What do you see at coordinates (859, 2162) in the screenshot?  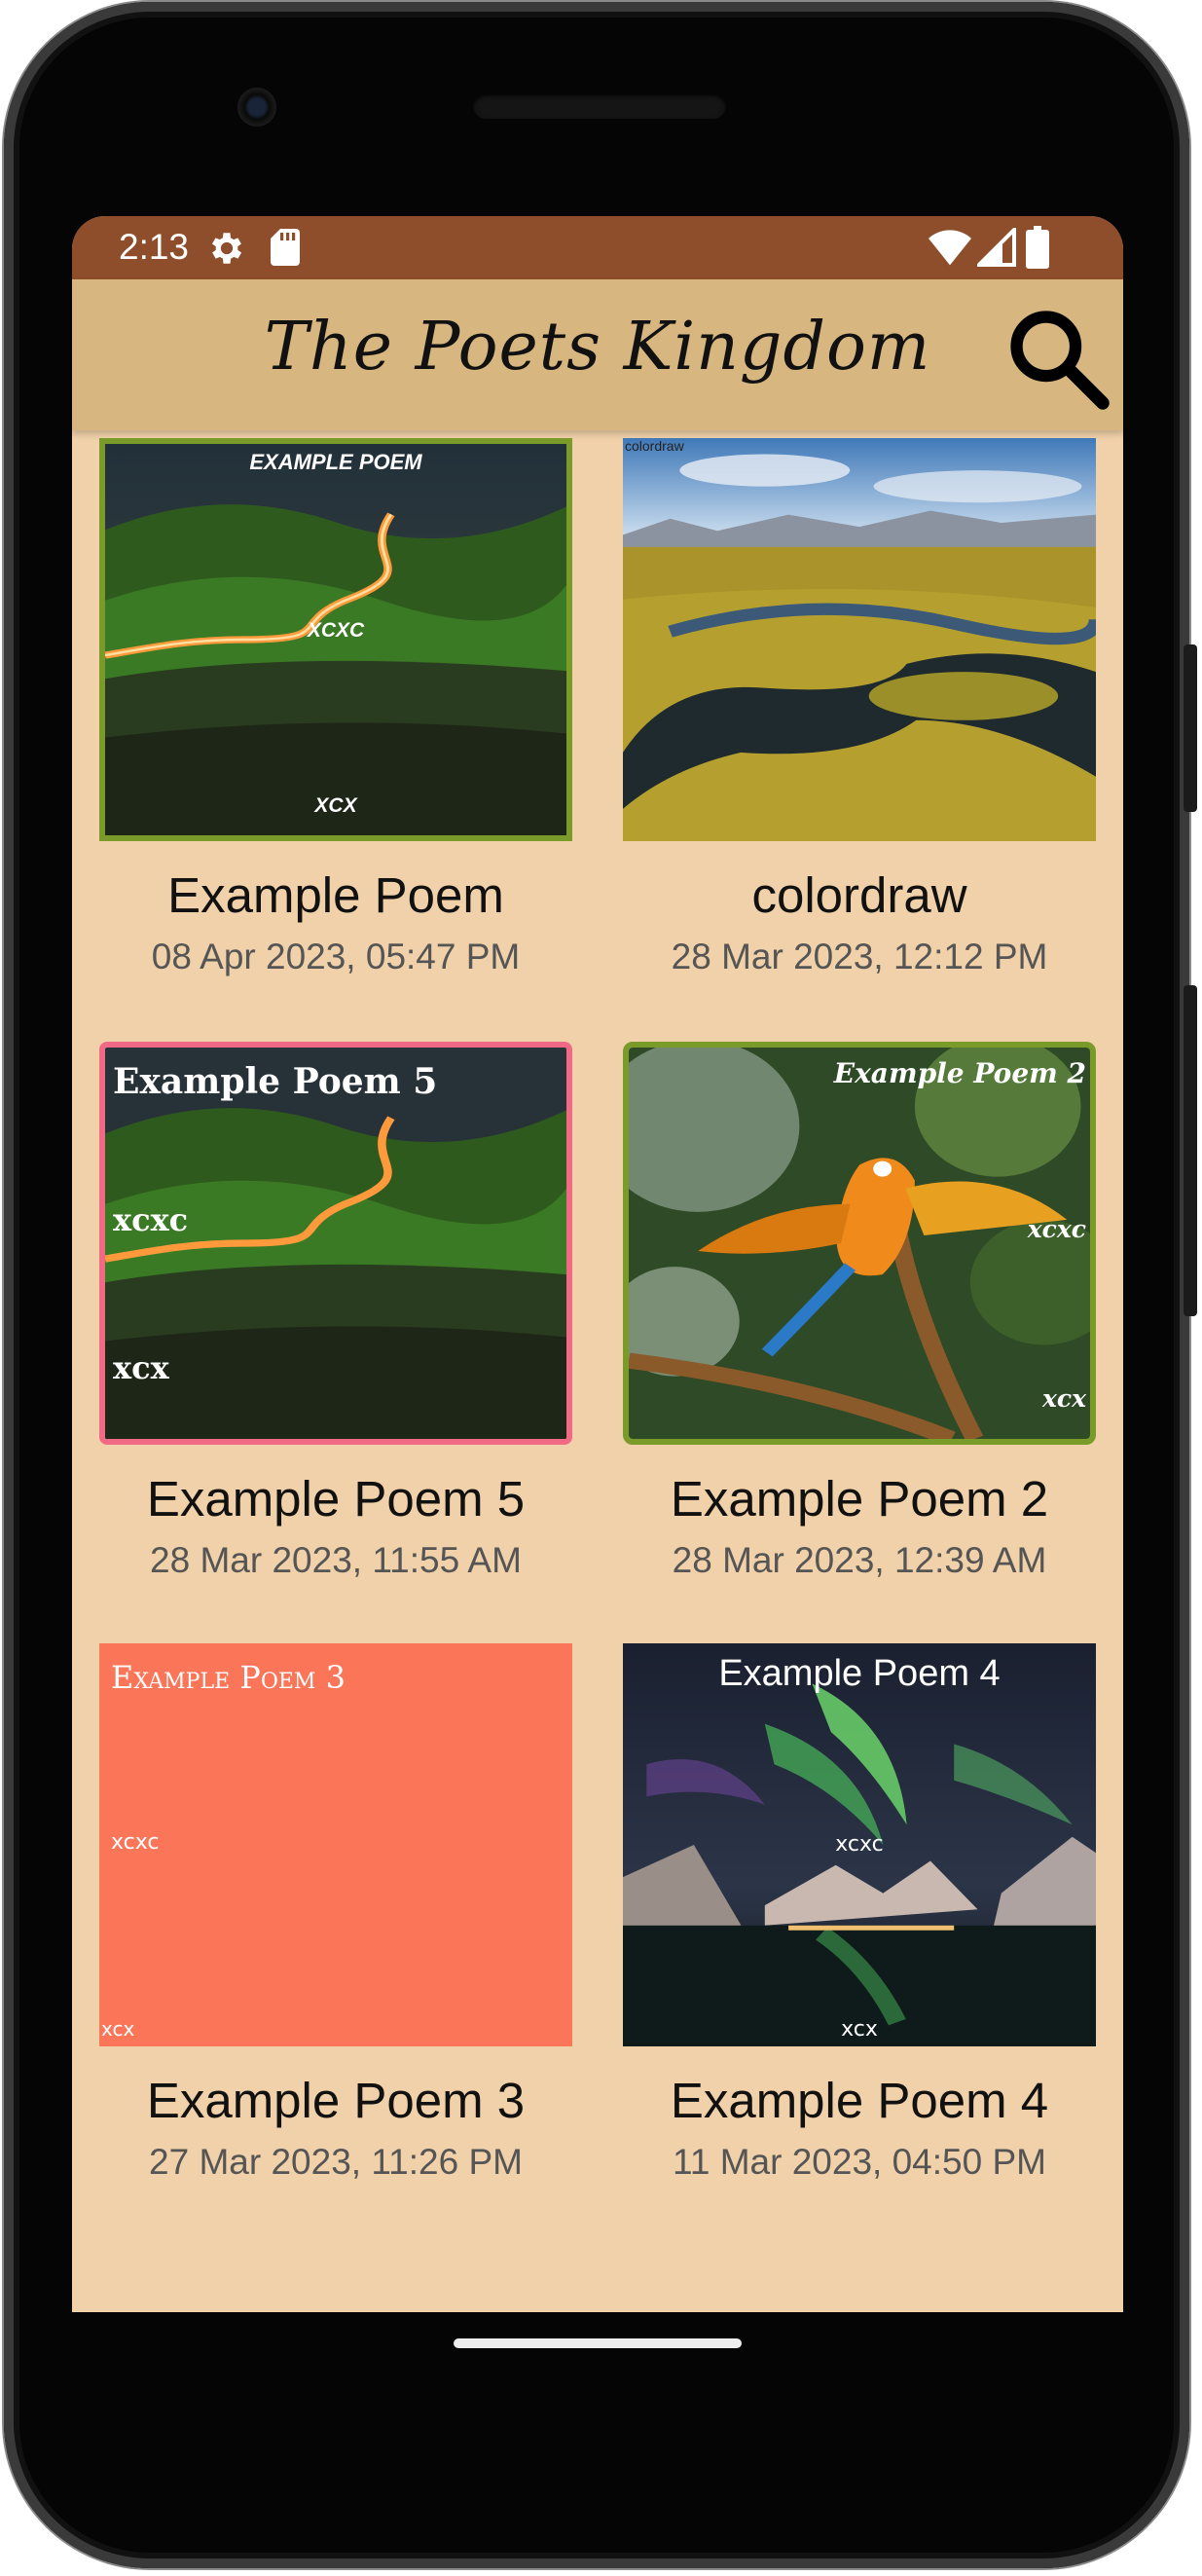 I see `poem-date: 11 Mar 2023, 04:50 PM` at bounding box center [859, 2162].